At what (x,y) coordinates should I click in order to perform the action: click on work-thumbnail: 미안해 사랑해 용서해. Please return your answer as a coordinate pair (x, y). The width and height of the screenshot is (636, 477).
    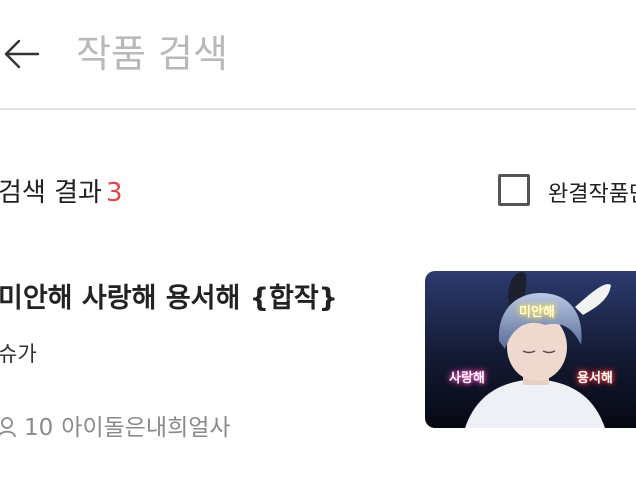
    Looking at the image, I should click on (530, 349).